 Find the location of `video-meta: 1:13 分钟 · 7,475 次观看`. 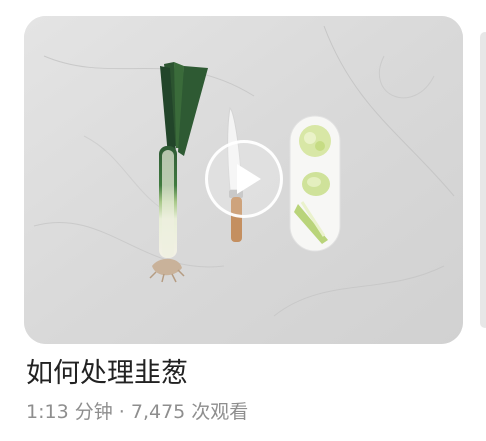

video-meta: 1:13 分钟 · 7,475 次观看 is located at coordinates (137, 412).